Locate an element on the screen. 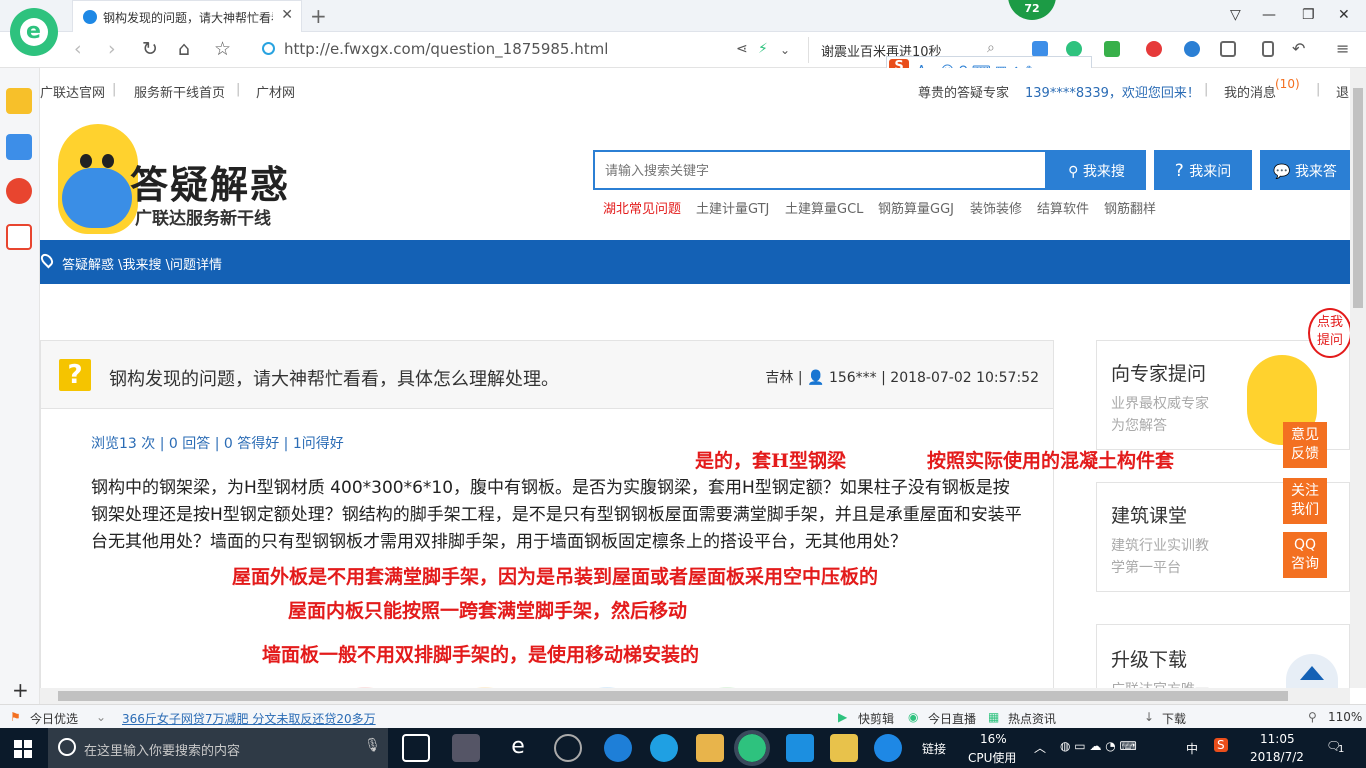 The width and height of the screenshot is (1366, 768). horizontal-scrollbar is located at coordinates (695, 696).